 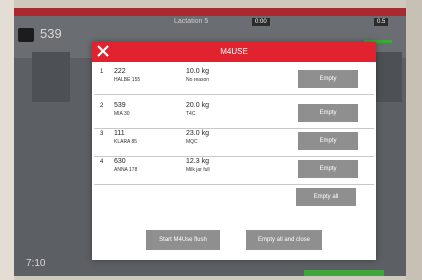 What do you see at coordinates (198, 80) in the screenshot?
I see `weight-reason: No reason` at bounding box center [198, 80].